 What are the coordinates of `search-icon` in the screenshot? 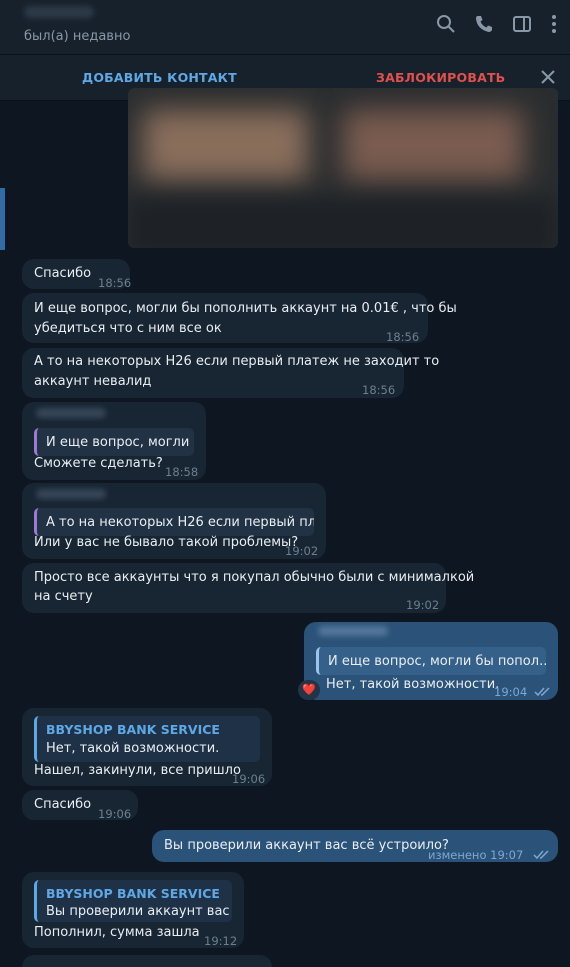 It's located at (446, 24).